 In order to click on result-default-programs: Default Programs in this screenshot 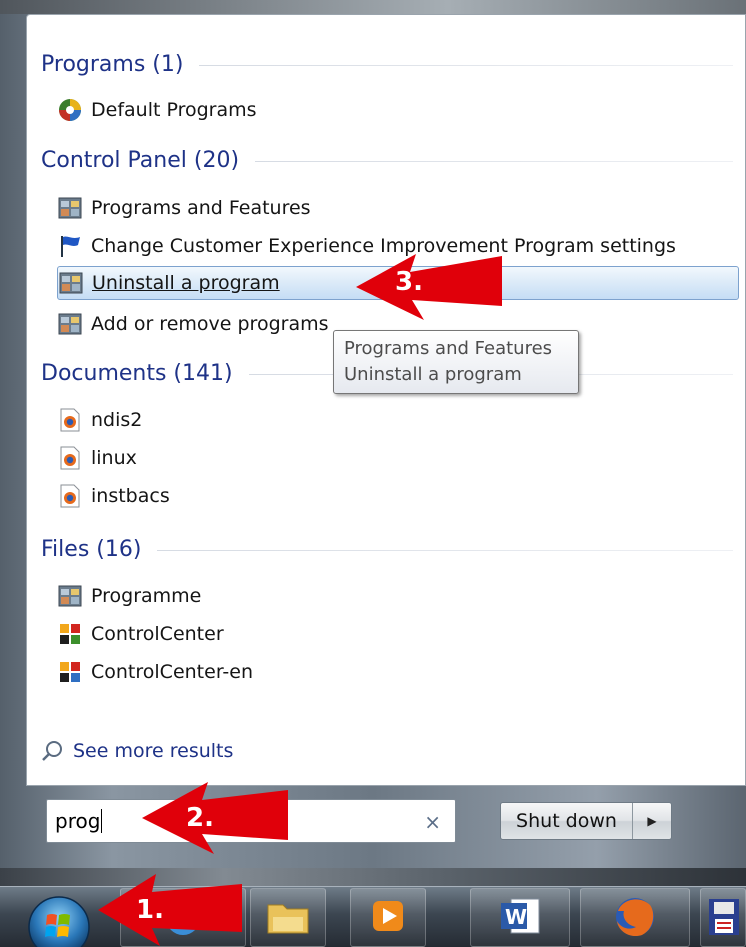, I will do `click(157, 110)`.